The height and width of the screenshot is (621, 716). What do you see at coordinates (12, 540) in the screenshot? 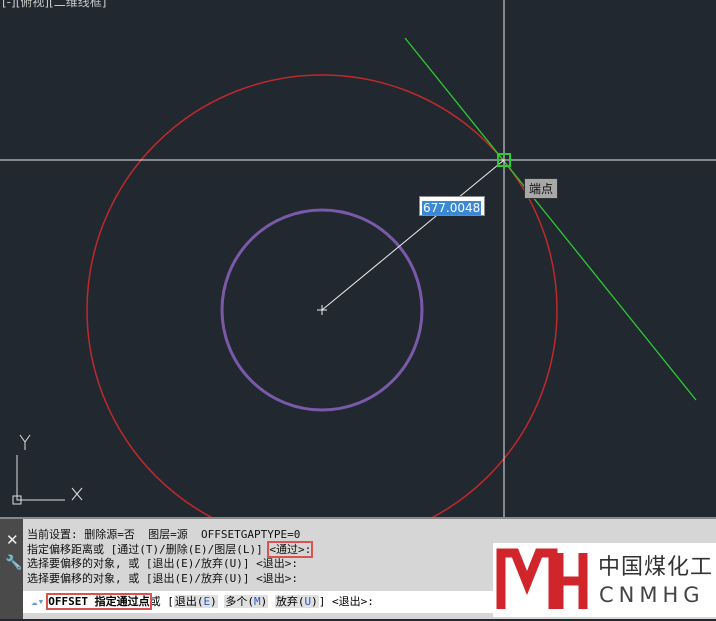
I see `close-icon: ✕` at bounding box center [12, 540].